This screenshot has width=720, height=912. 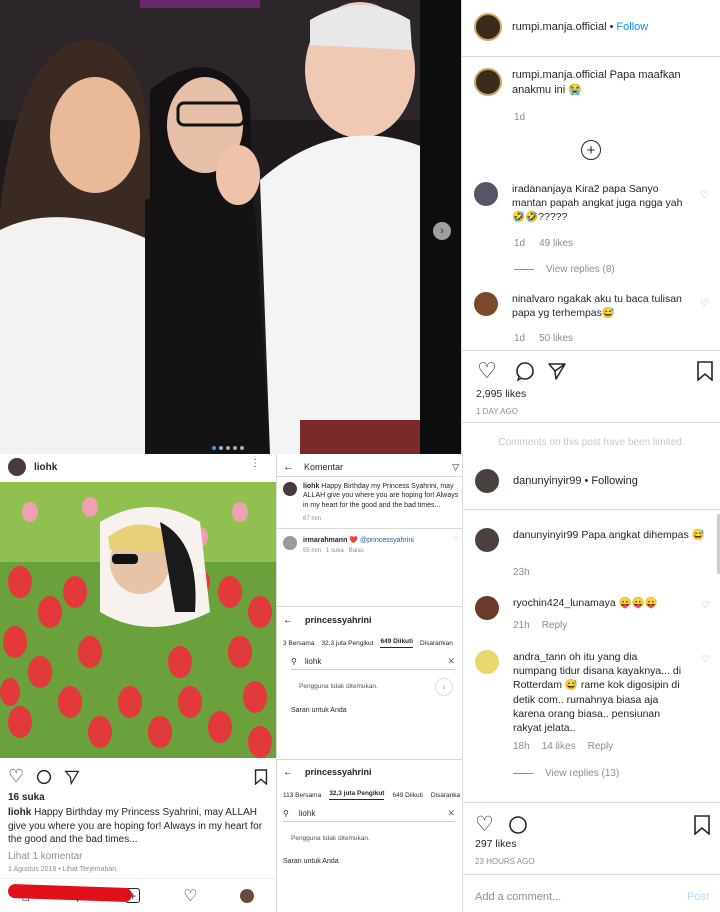 I want to click on comment-likes: 14 likes, so click(x=559, y=746).